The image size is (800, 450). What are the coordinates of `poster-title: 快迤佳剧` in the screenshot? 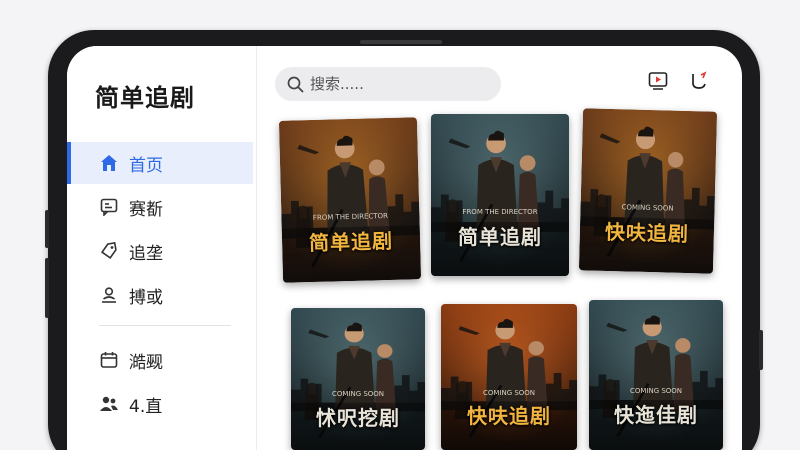 It's located at (656, 415).